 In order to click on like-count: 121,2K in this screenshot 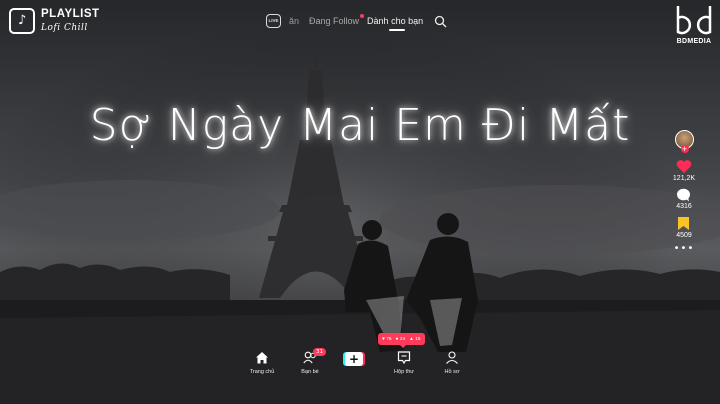, I will do `click(684, 178)`.